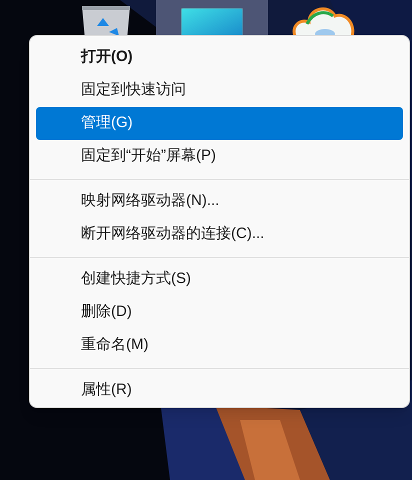 Image resolution: width=412 pixels, height=480 pixels. What do you see at coordinates (219, 90) in the screenshot?
I see `menu-item: 固定到快速访问` at bounding box center [219, 90].